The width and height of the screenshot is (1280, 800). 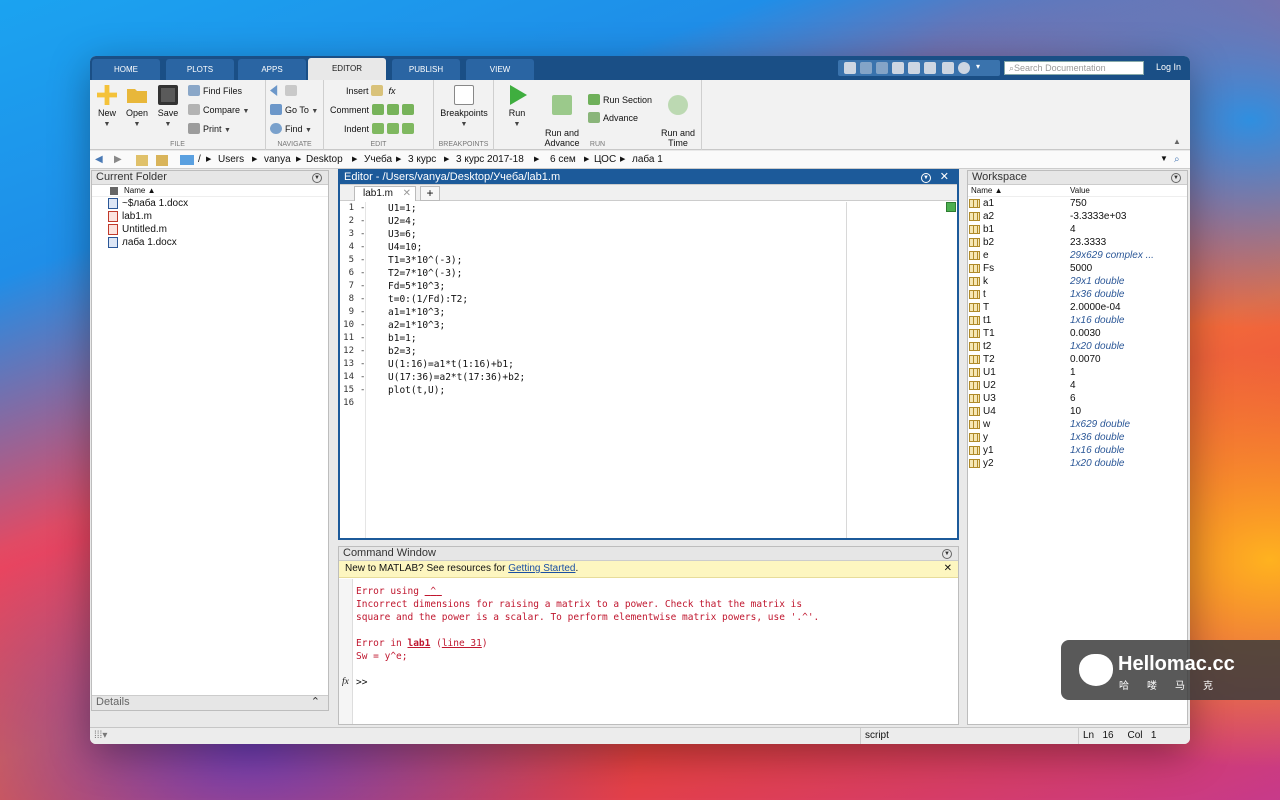 What do you see at coordinates (168, 106) in the screenshot?
I see `save-button: Save ▼` at bounding box center [168, 106].